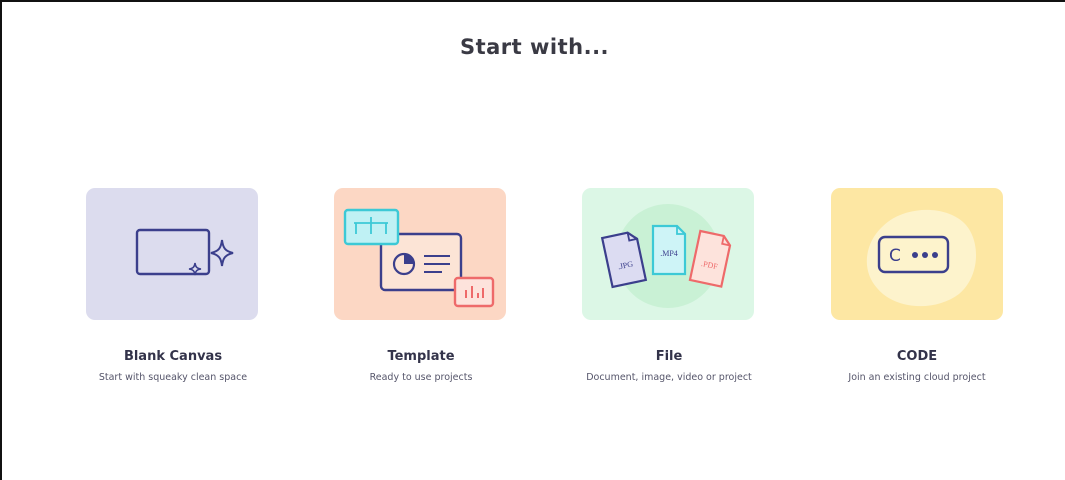 This screenshot has height=480, width=1065. I want to click on blank-canvas-description: Start with squeaky clean space, so click(173, 377).